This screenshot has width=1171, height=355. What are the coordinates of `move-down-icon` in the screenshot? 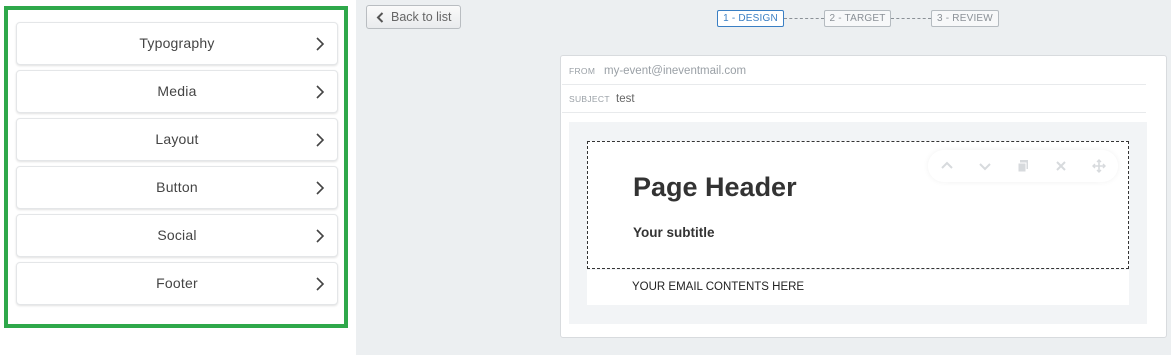 It's located at (985, 166).